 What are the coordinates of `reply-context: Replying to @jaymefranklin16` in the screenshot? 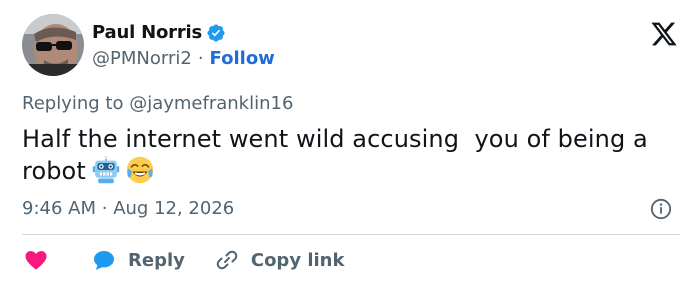 It's located at (157, 103).